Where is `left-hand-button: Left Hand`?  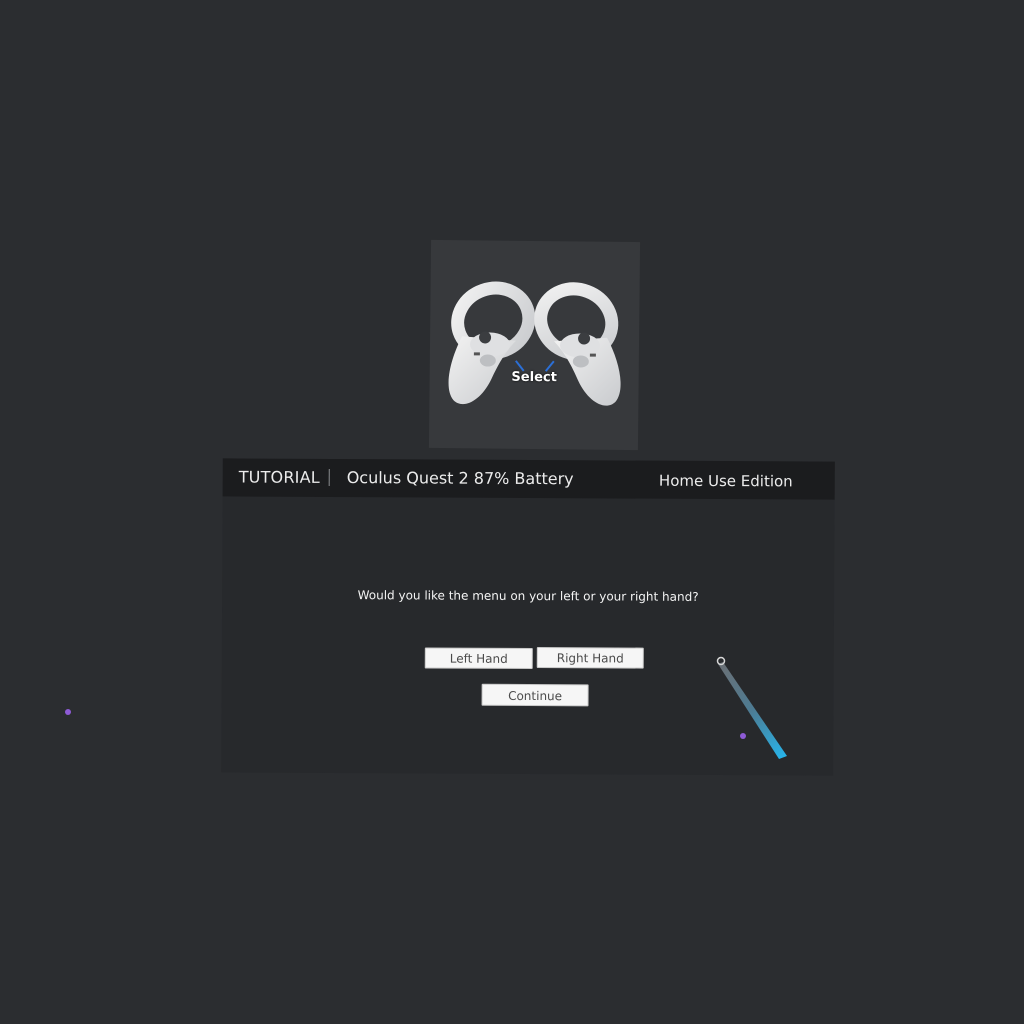
left-hand-button: Left Hand is located at coordinates (478, 658).